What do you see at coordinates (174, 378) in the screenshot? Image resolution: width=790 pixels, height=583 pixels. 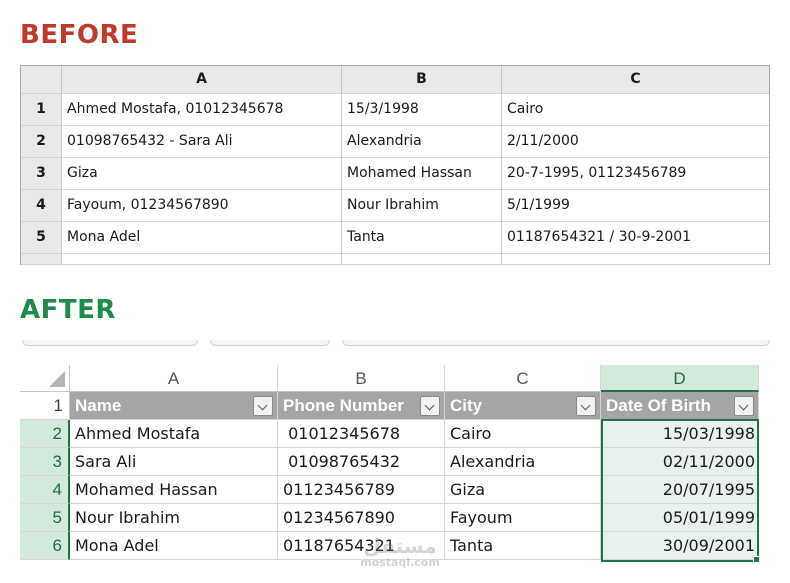 I see `column-header-a: A` at bounding box center [174, 378].